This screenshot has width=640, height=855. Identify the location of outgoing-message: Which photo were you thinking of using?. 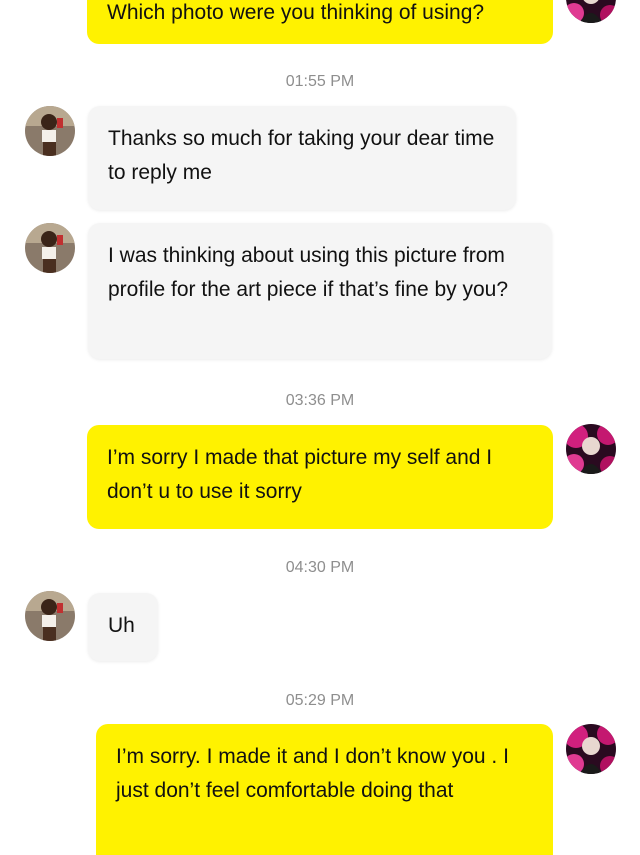
(320, 22).